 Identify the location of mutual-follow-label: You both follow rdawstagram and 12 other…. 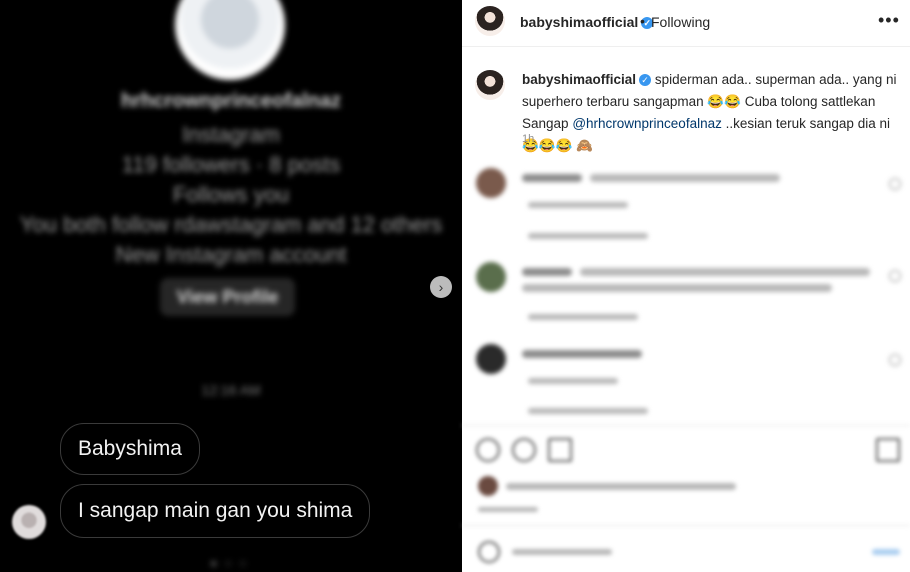
(231, 224).